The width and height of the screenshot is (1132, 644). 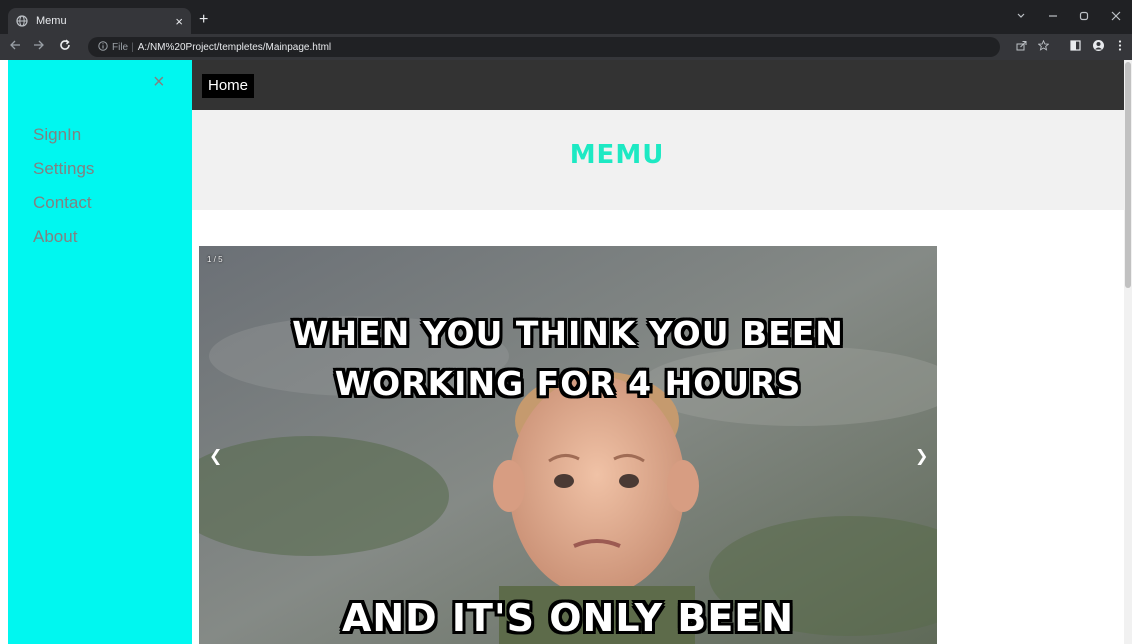 What do you see at coordinates (1116, 17) in the screenshot?
I see `close-window-icon` at bounding box center [1116, 17].